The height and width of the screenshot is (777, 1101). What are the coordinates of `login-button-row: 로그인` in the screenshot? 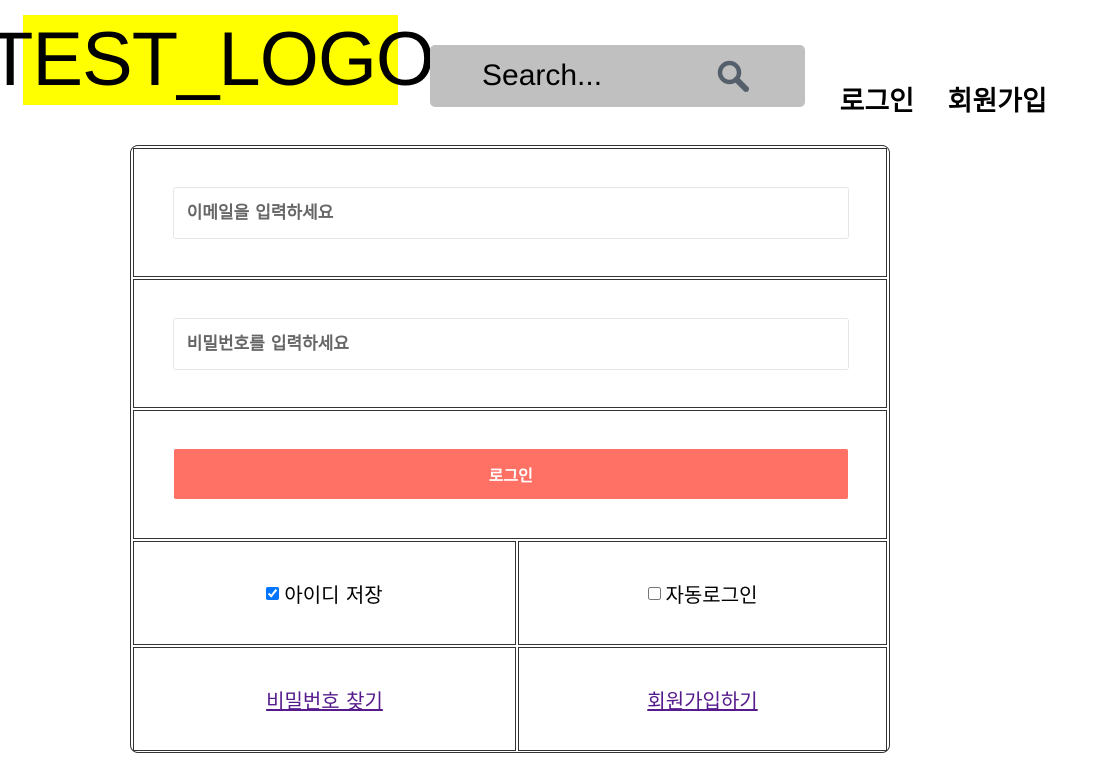 It's located at (510, 474).